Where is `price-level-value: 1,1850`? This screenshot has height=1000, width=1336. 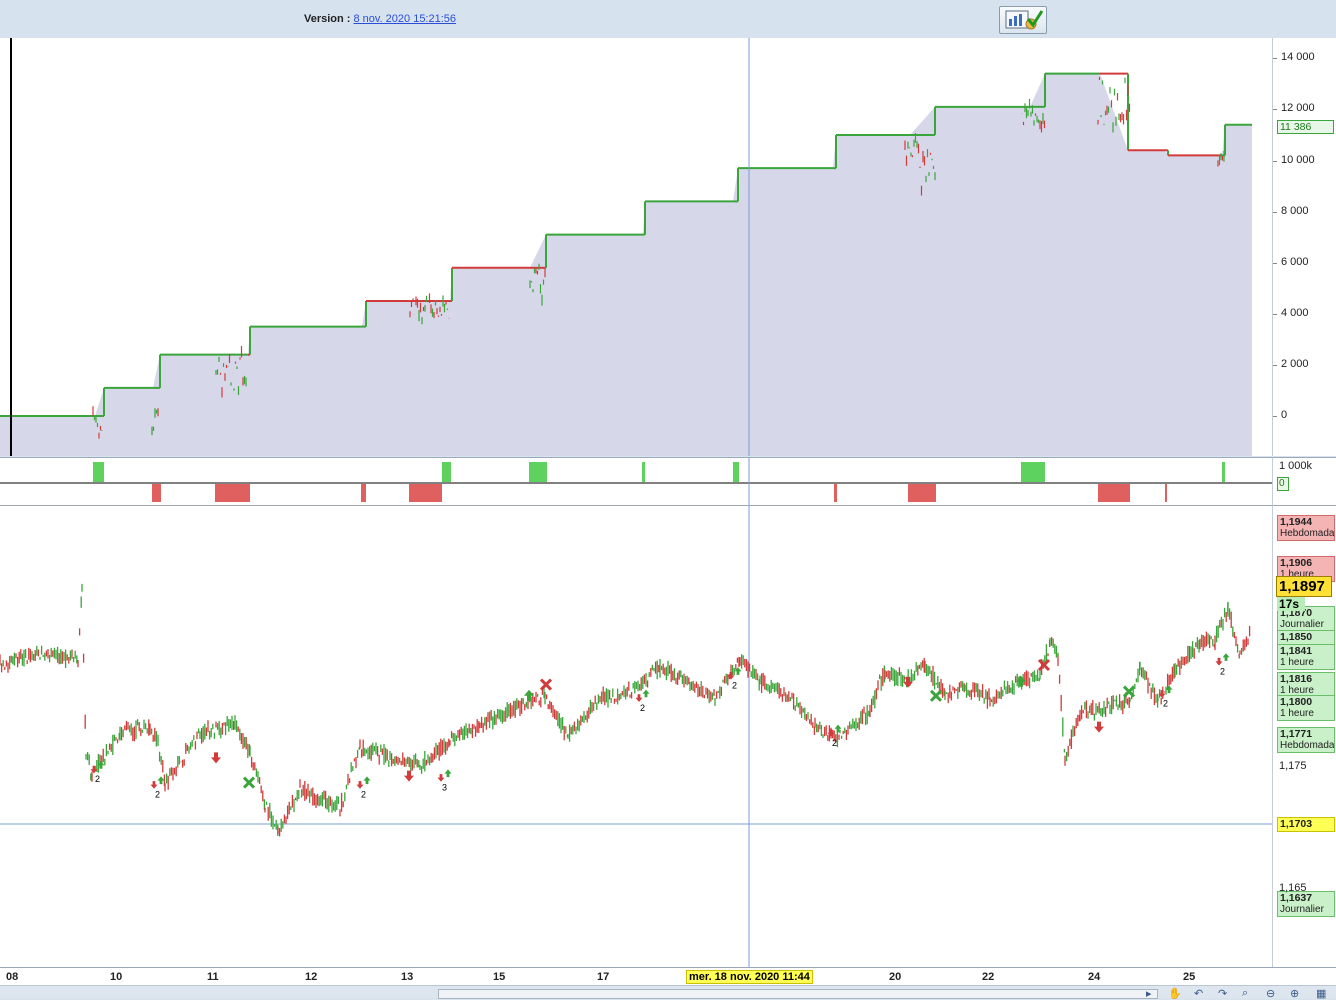 price-level-value: 1,1850 is located at coordinates (1296, 637).